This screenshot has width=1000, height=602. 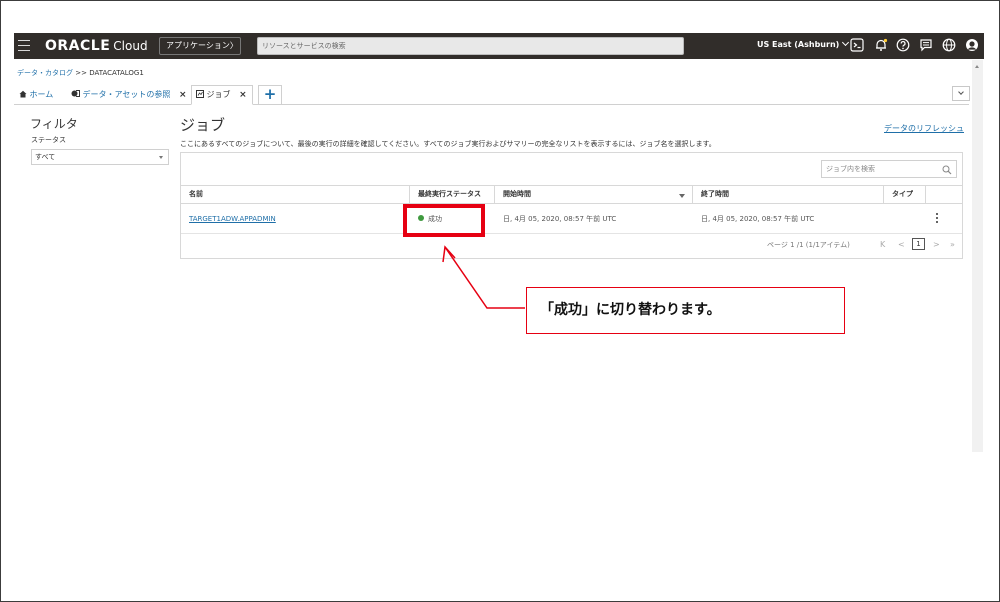 I want to click on help-icon, so click(x=903, y=45).